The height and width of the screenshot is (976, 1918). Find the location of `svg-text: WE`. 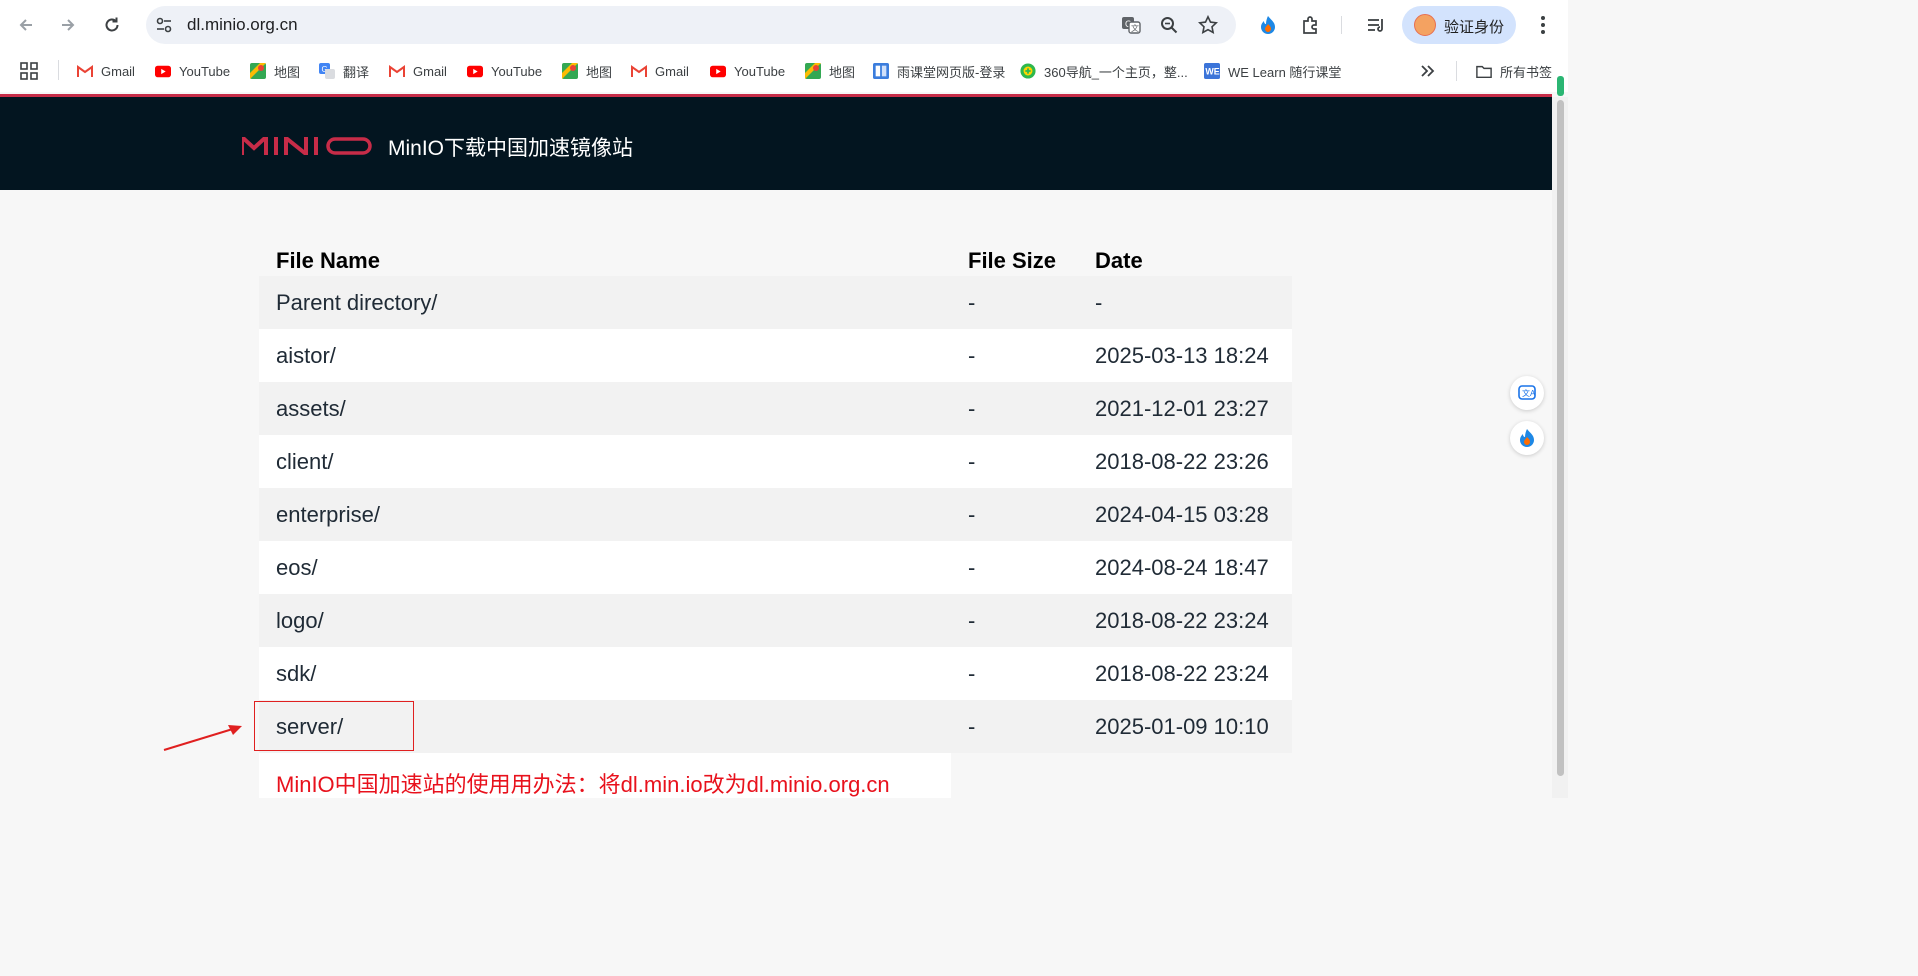

svg-text: WE is located at coordinates (1212, 72).